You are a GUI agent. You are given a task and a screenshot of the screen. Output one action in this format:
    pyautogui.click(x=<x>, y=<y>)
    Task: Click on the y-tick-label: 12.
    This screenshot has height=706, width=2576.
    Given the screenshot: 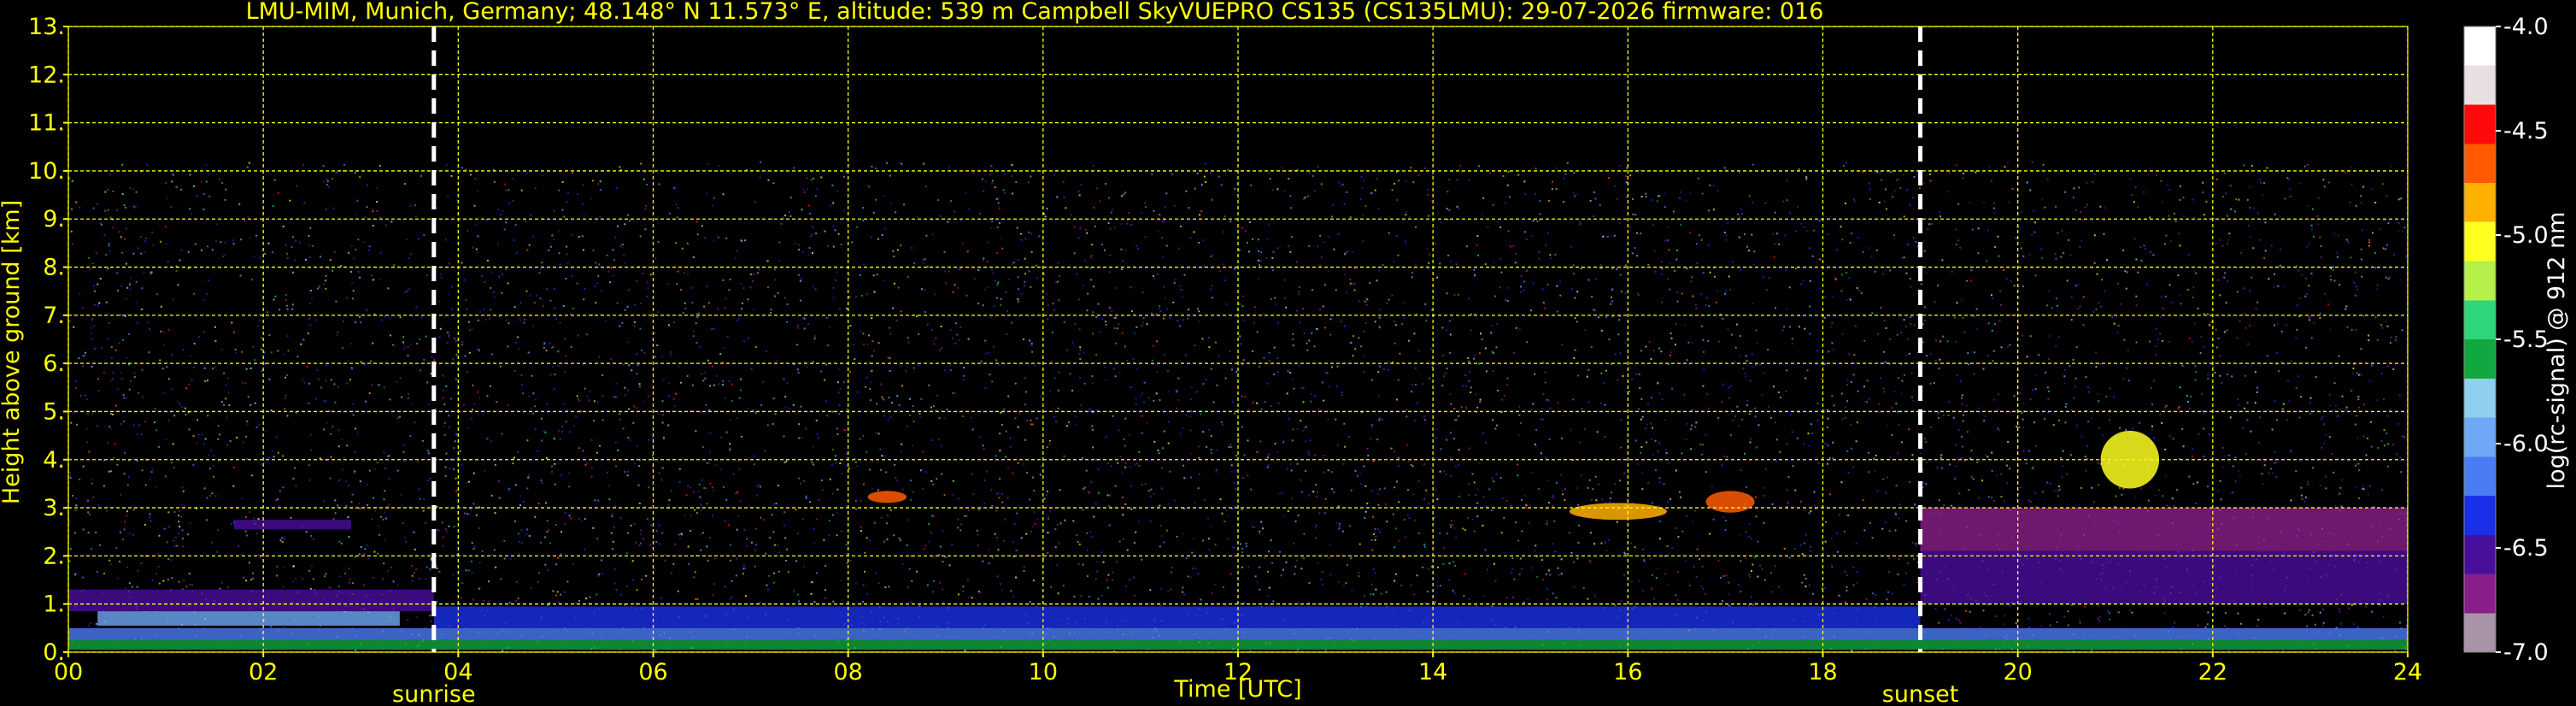 What is the action you would take?
    pyautogui.click(x=46, y=75)
    